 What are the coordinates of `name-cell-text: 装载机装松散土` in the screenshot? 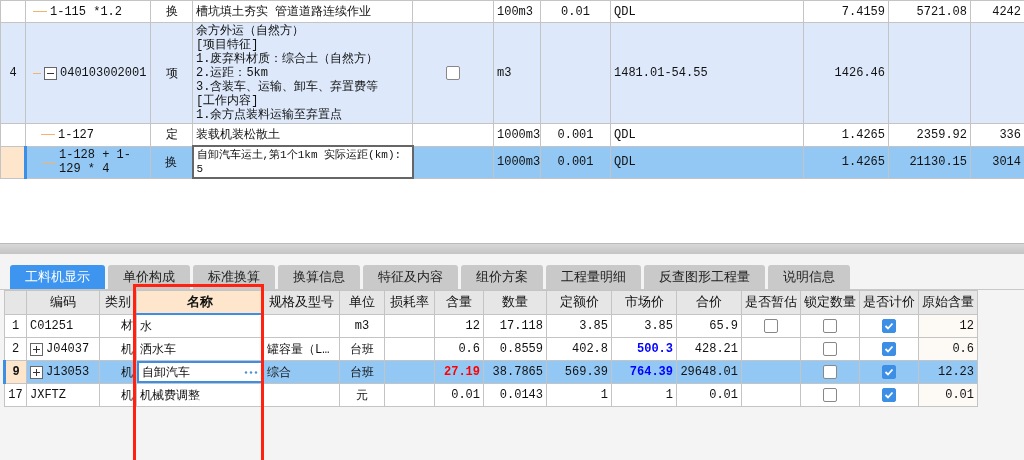 It's located at (238, 134).